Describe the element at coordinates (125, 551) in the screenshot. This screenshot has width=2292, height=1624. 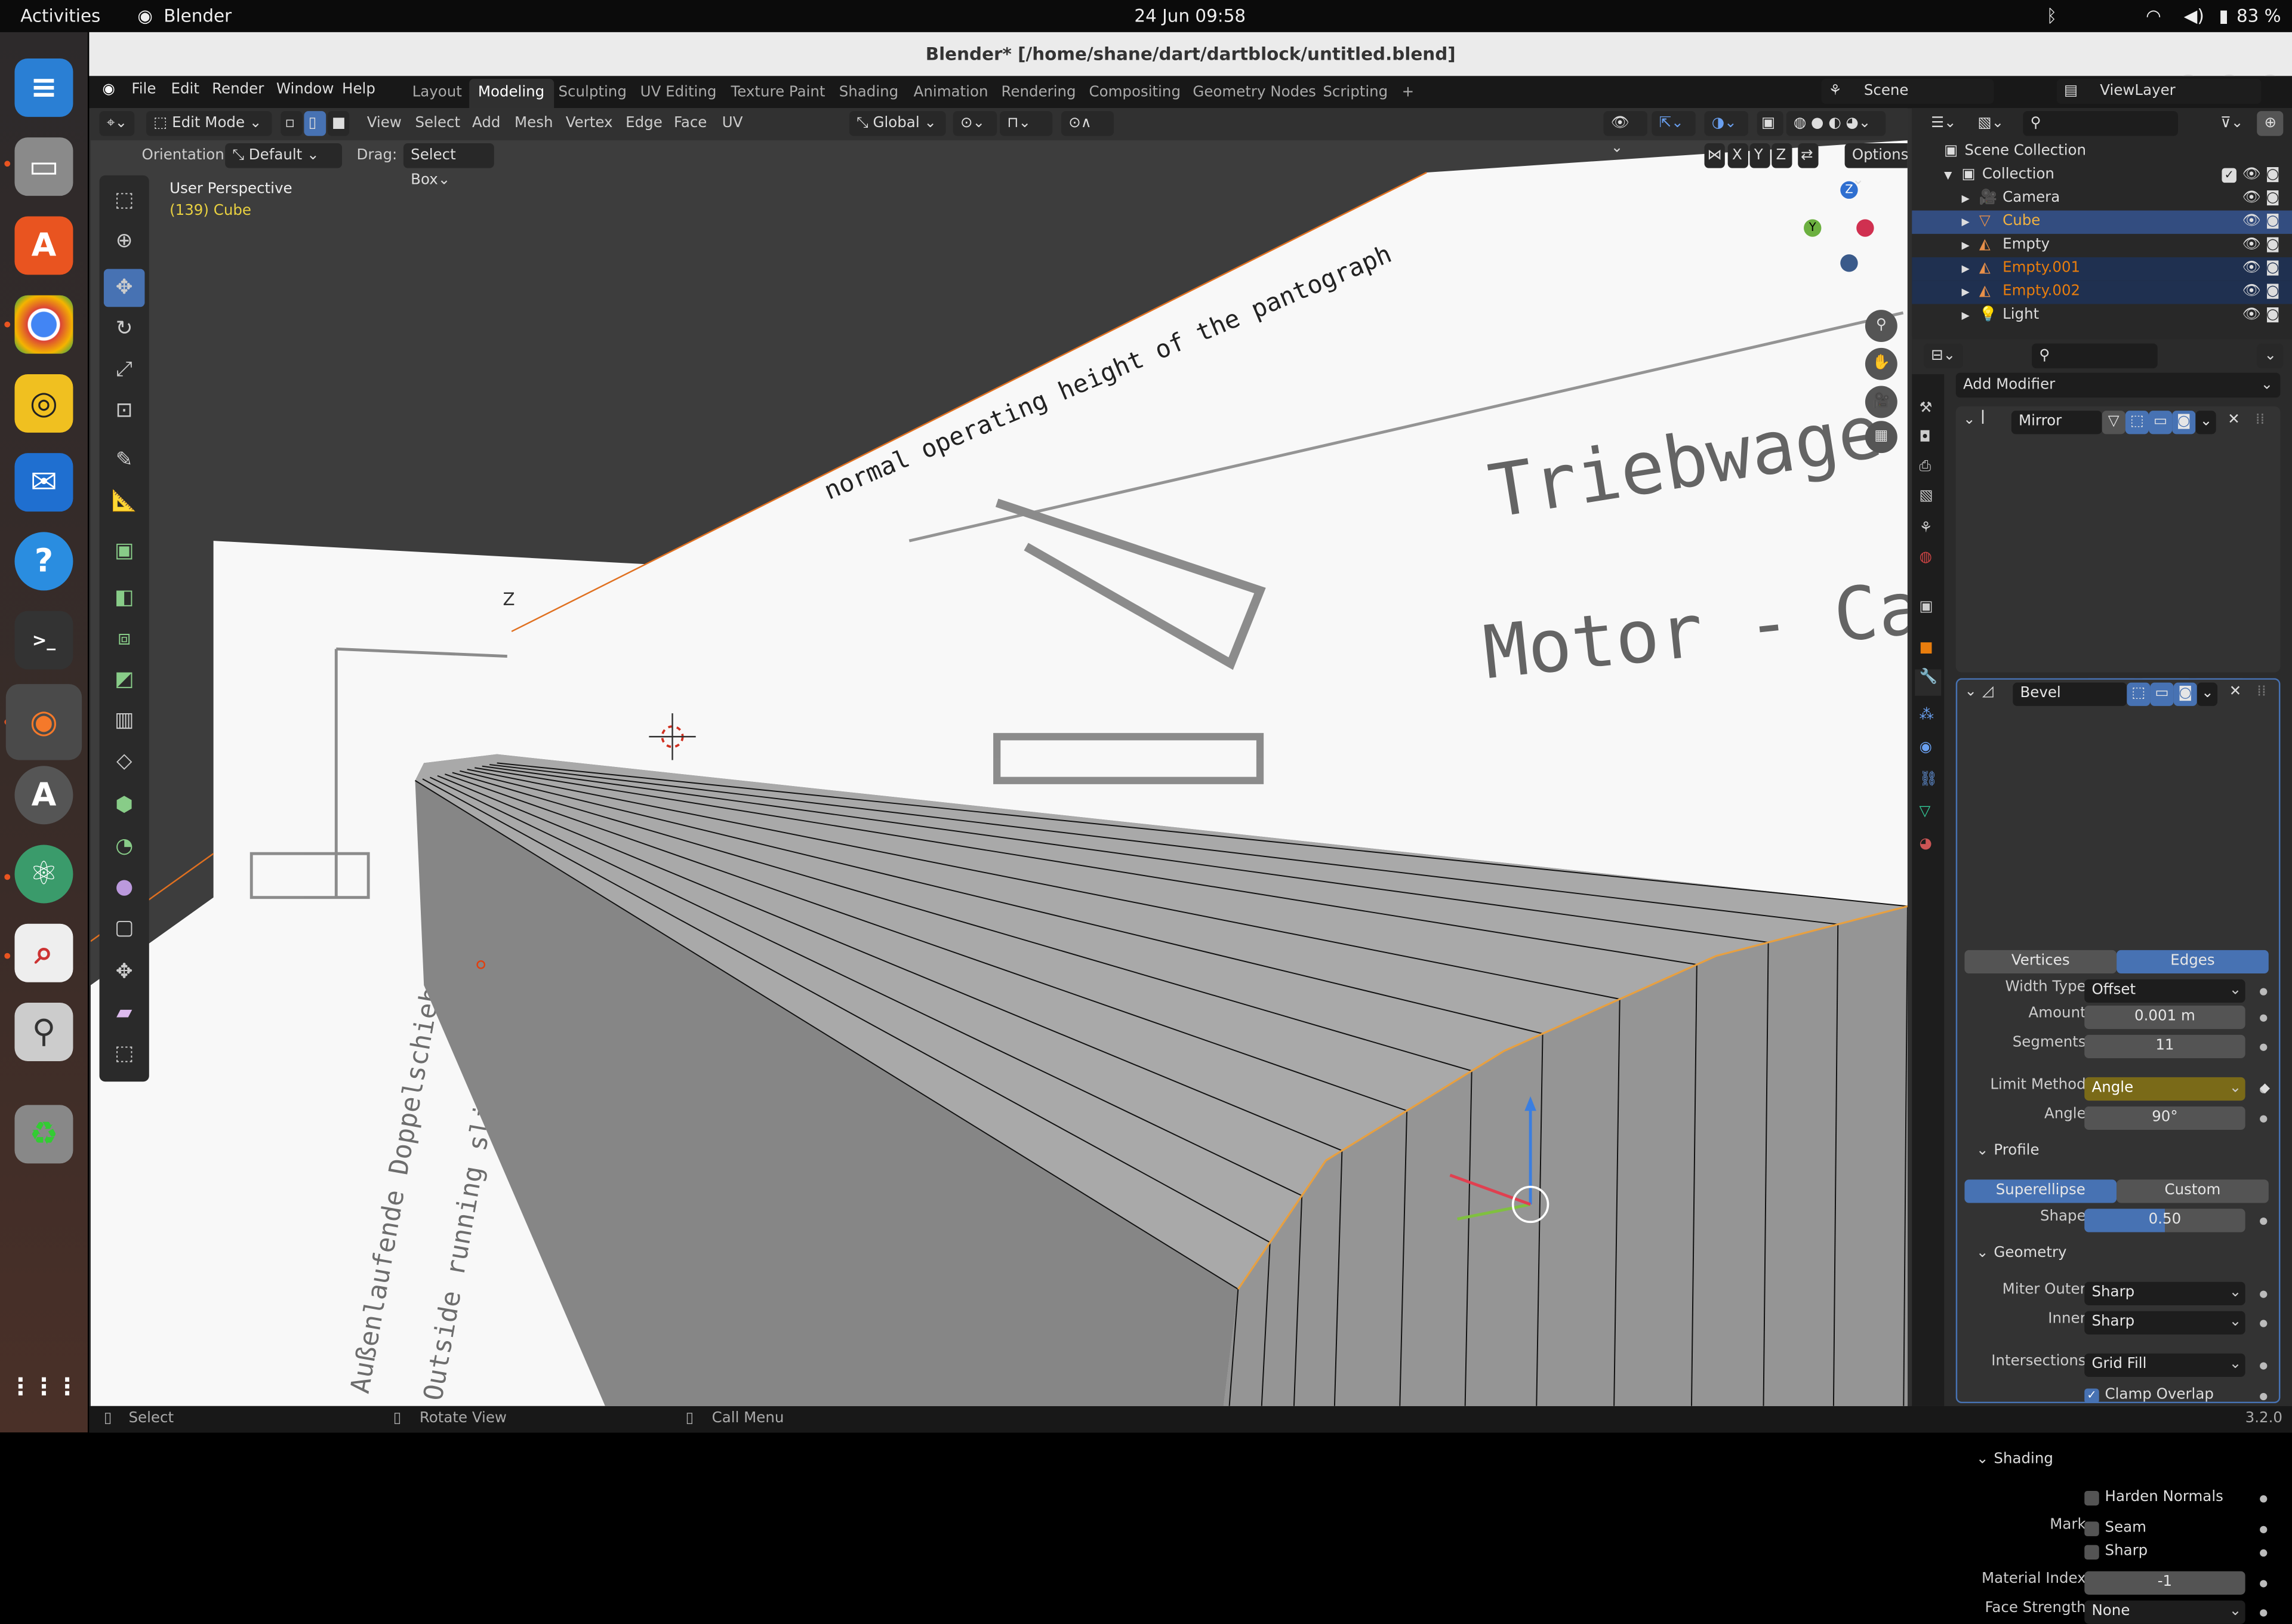
I see `add-cube-tool-icon: ▣` at that location.